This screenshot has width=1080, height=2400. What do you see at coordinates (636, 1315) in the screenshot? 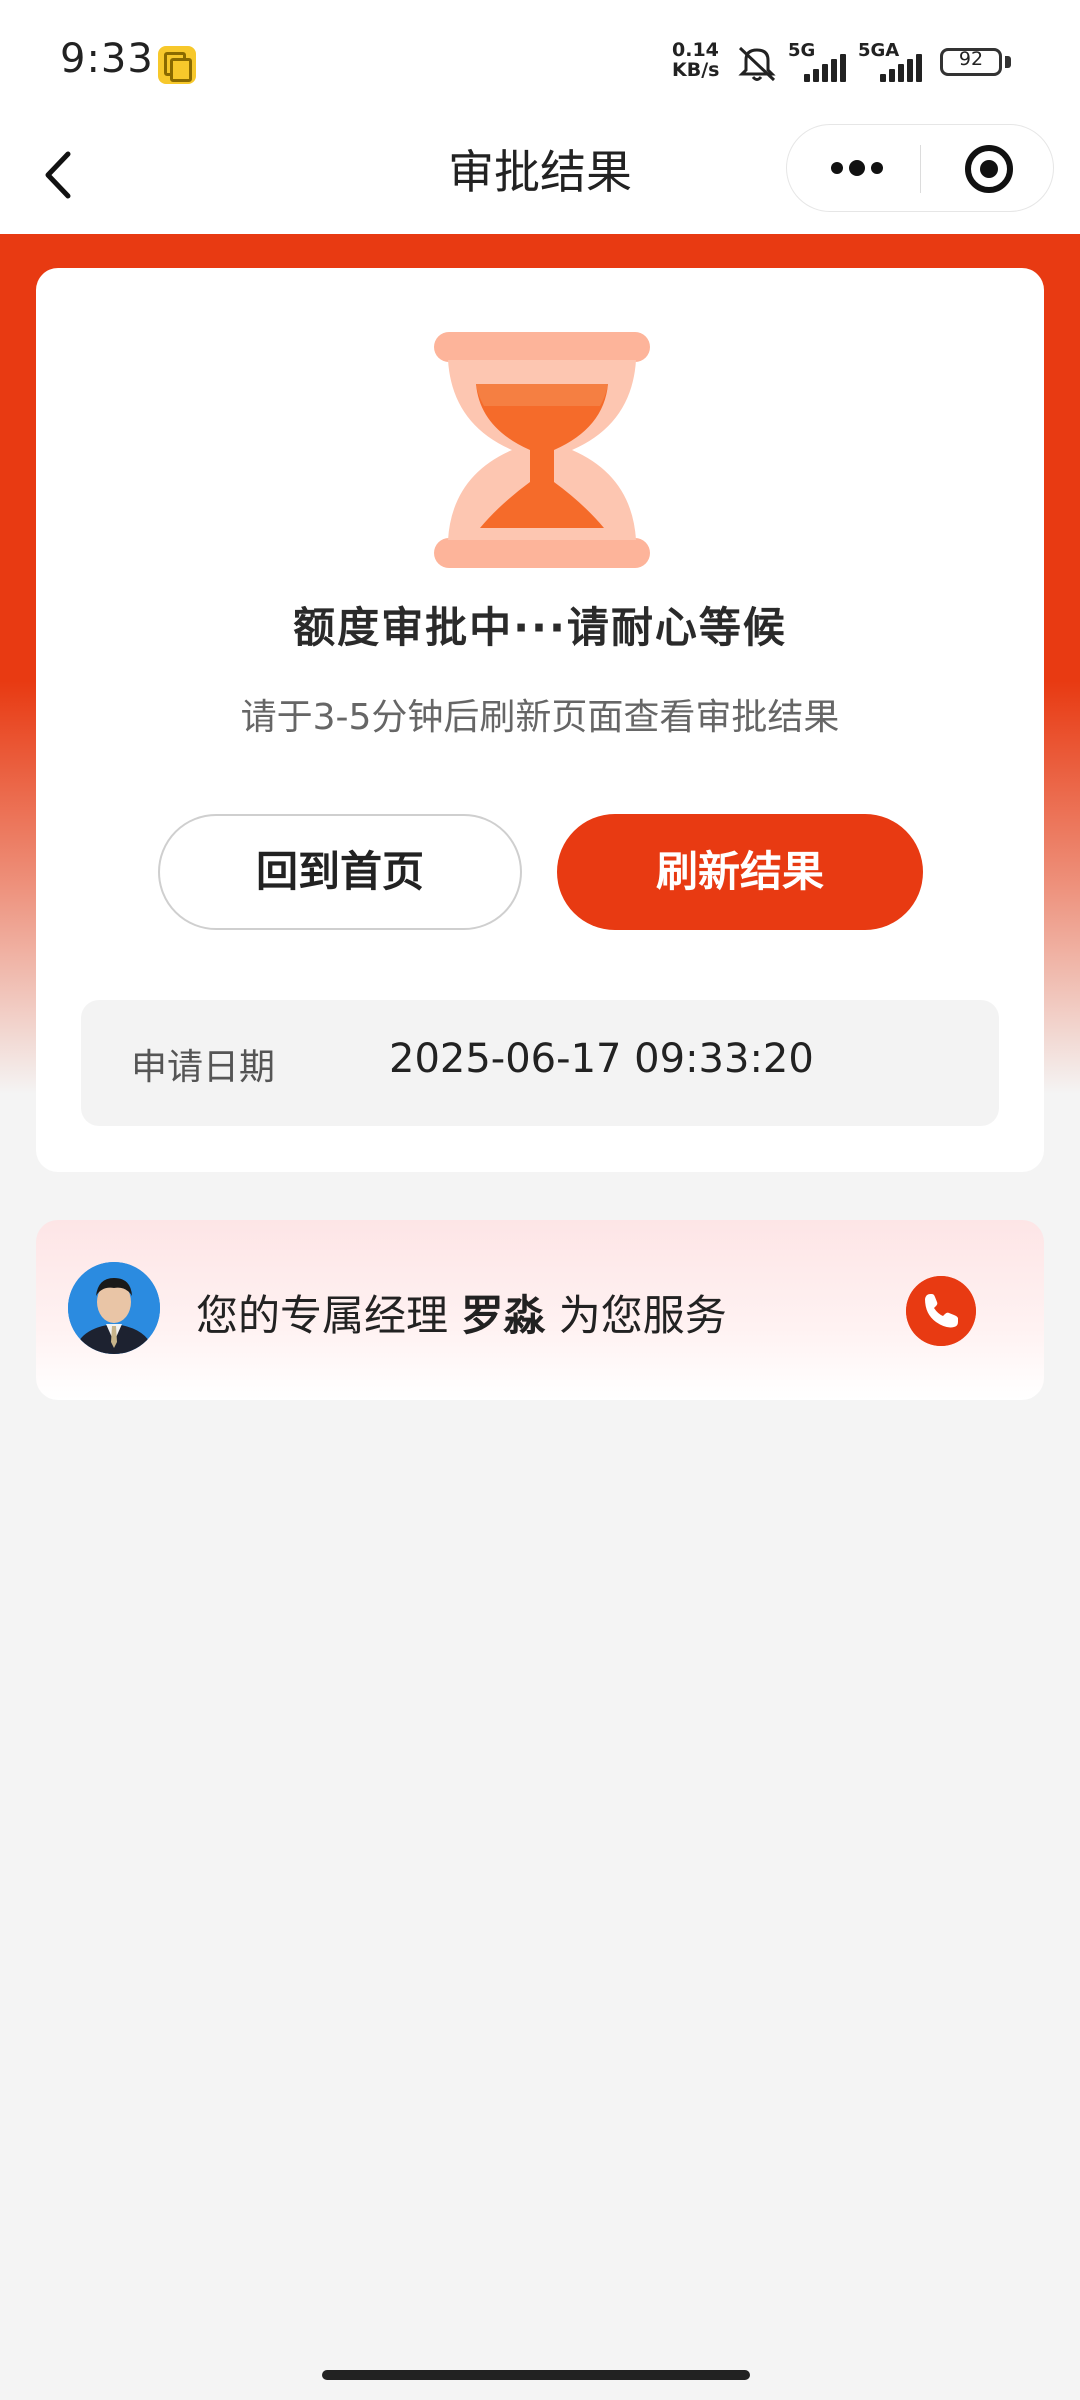
I see `manager-text-suffix: 为您服务` at bounding box center [636, 1315].